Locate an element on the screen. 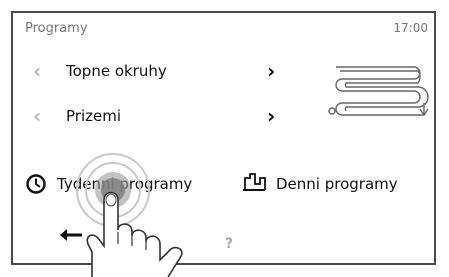 This screenshot has height=277, width=449. row-zone-label: Prizemi is located at coordinates (93, 116).